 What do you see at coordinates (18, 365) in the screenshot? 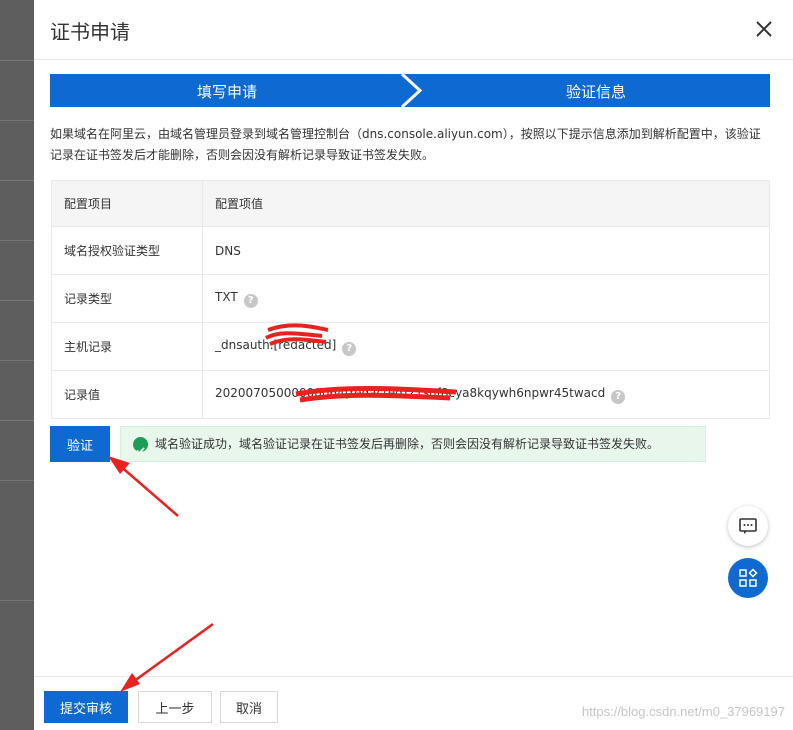
I see `page-backdrop` at bounding box center [18, 365].